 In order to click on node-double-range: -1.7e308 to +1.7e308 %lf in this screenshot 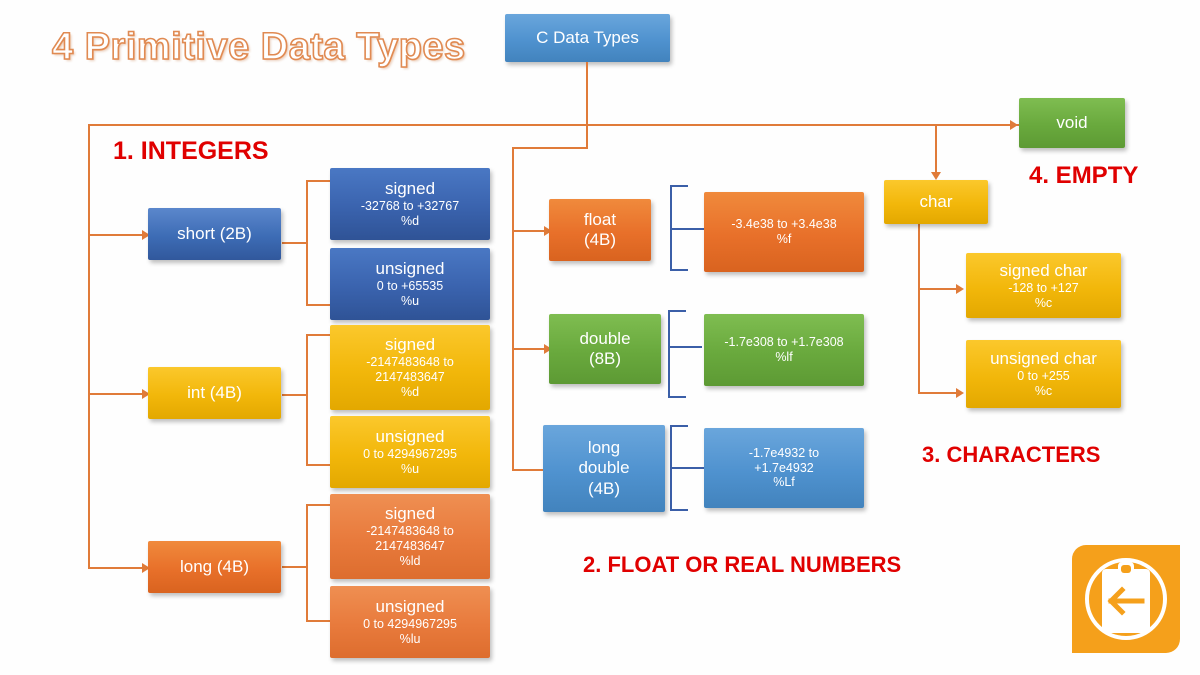, I will do `click(784, 350)`.